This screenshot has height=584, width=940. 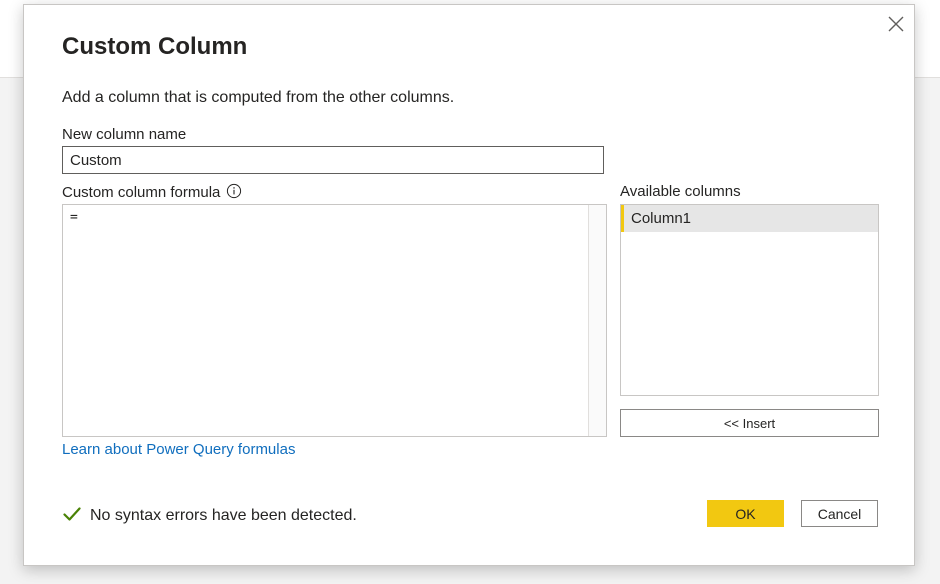 I want to click on info-icon, so click(x=234, y=193).